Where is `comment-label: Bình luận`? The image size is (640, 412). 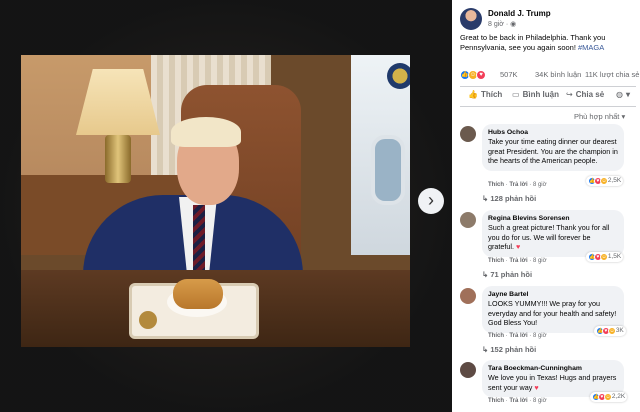
comment-label: Bình luận is located at coordinates (541, 94).